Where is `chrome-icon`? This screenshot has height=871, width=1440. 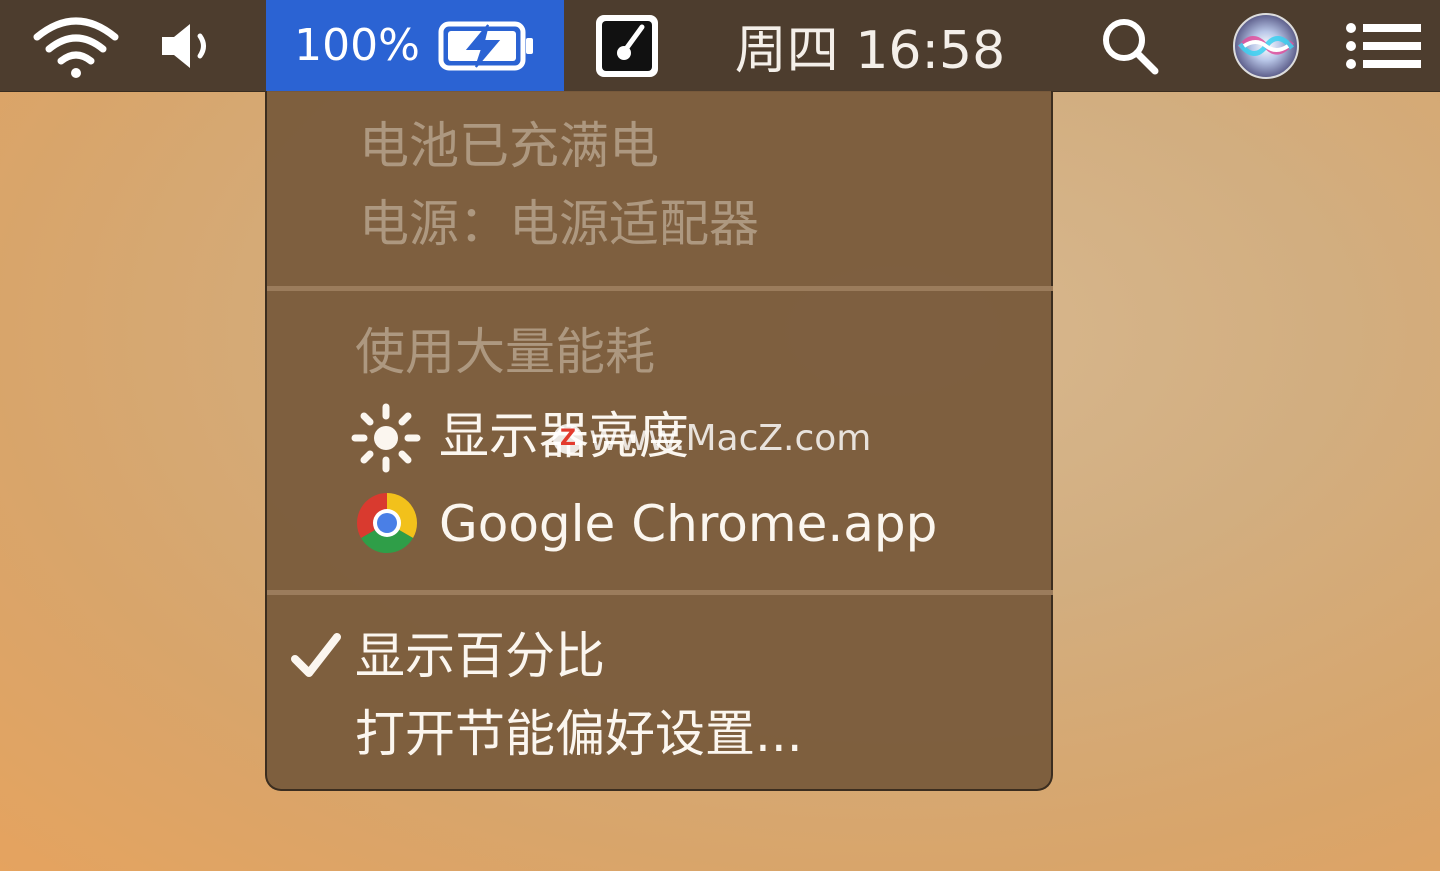
chrome-icon is located at coordinates (387, 523).